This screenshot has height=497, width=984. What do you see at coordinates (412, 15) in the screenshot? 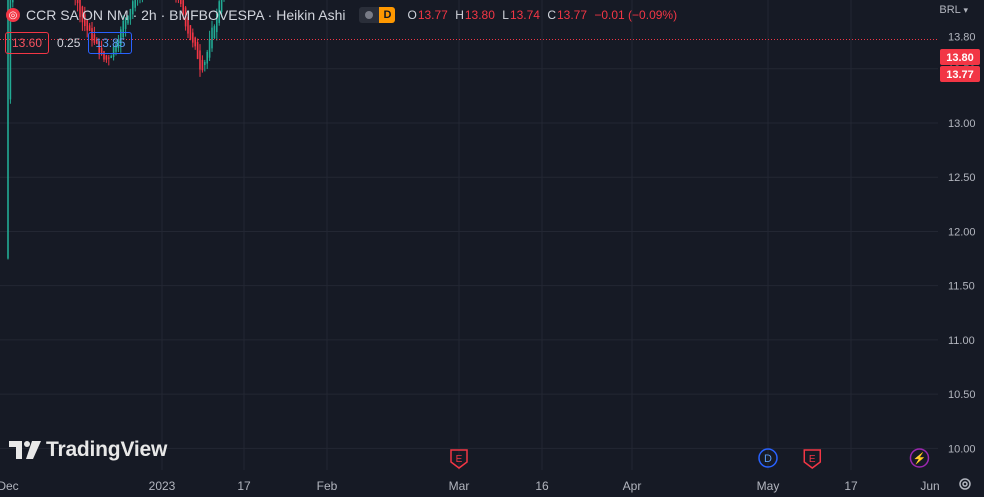
I see `open-label: O` at bounding box center [412, 15].